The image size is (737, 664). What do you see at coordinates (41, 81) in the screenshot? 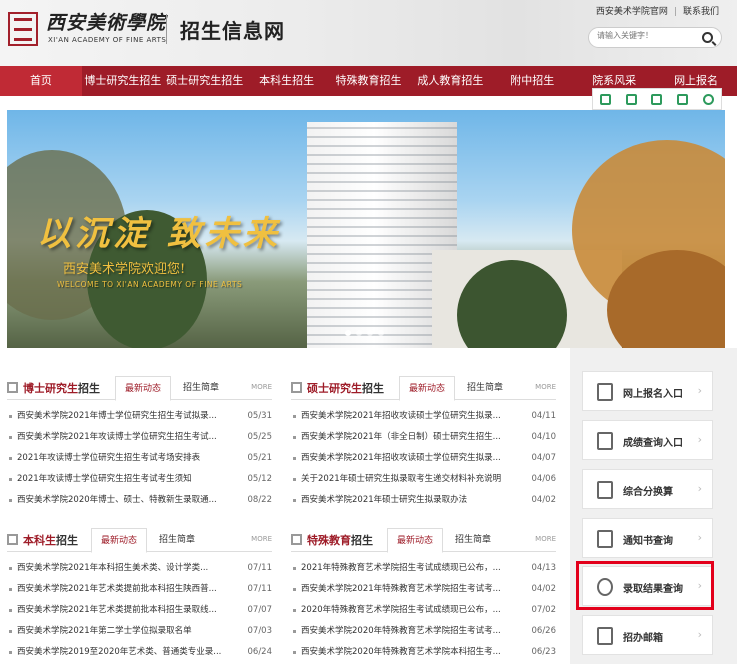
I see `nav-item-home: 首页` at bounding box center [41, 81].